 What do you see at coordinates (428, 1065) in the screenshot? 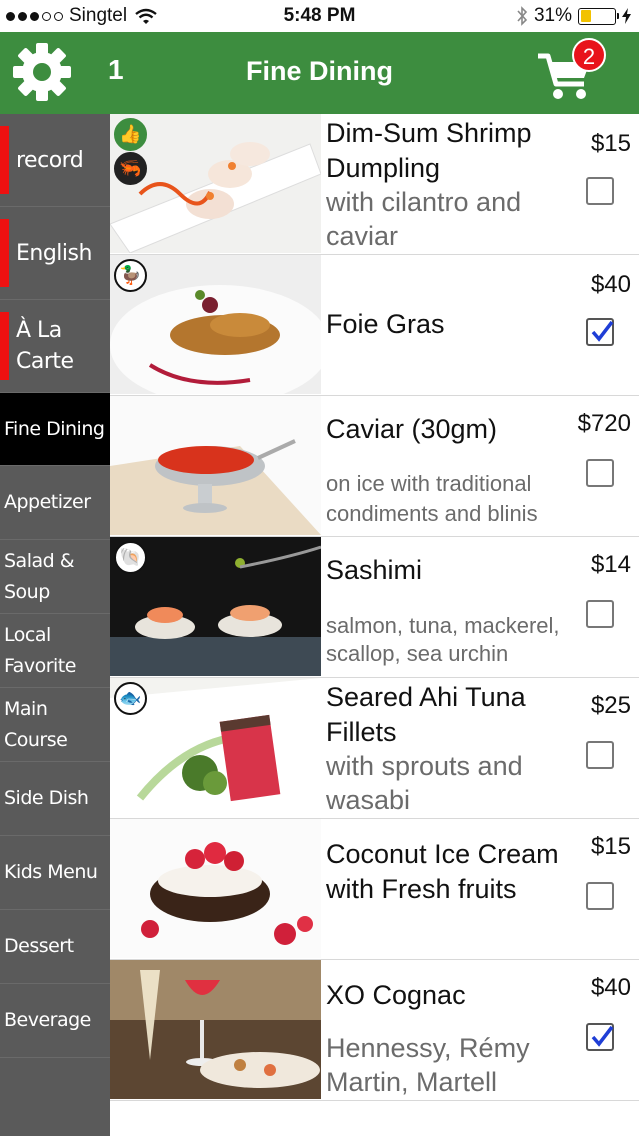
I see `item-description: Hennessy, Rémy Martin, Martell` at bounding box center [428, 1065].